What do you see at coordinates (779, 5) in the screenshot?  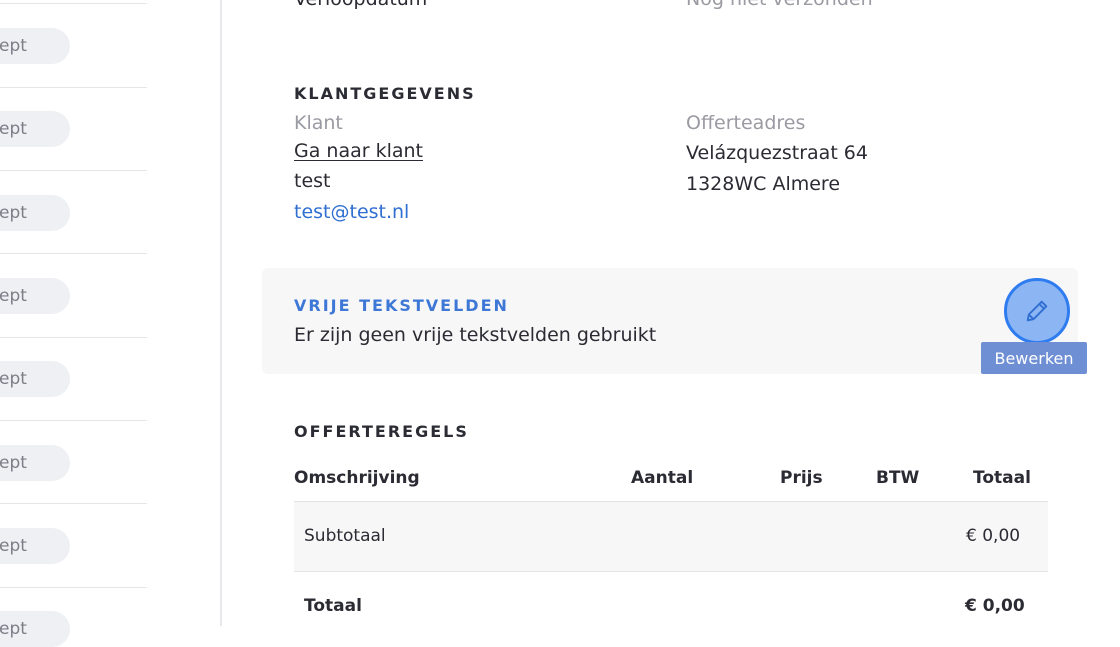 I see `expiry-date-value: Nog niet verzonden` at bounding box center [779, 5].